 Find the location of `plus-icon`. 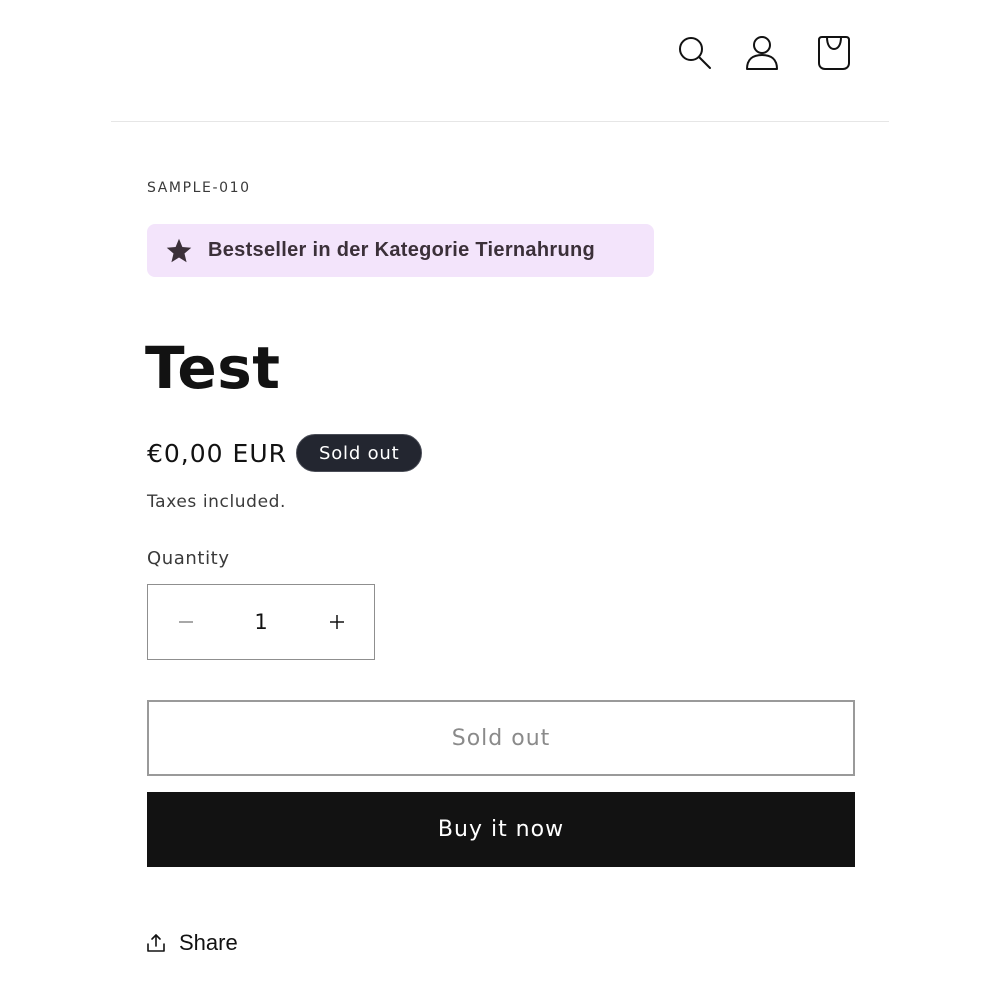

plus-icon is located at coordinates (336, 622).